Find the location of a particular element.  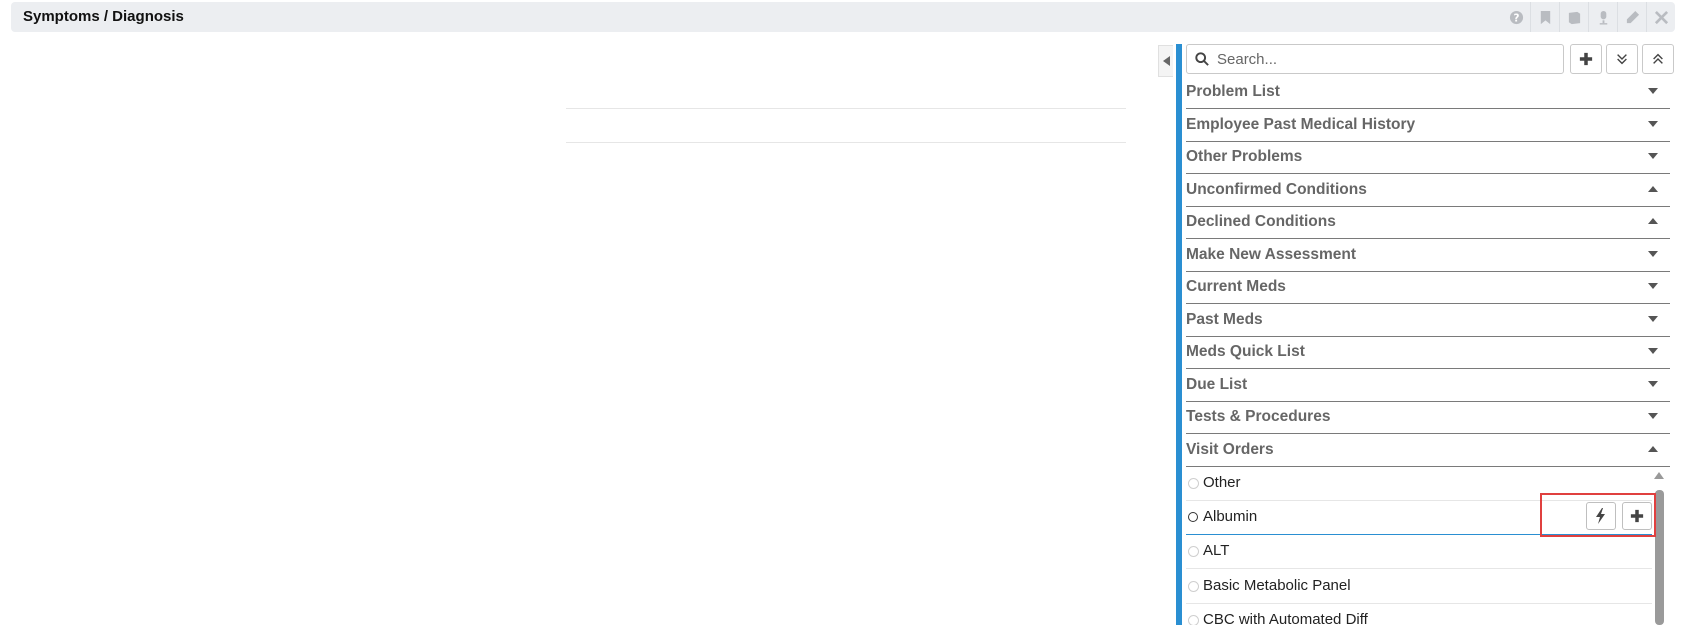

collapse-all-button is located at coordinates (1658, 59).